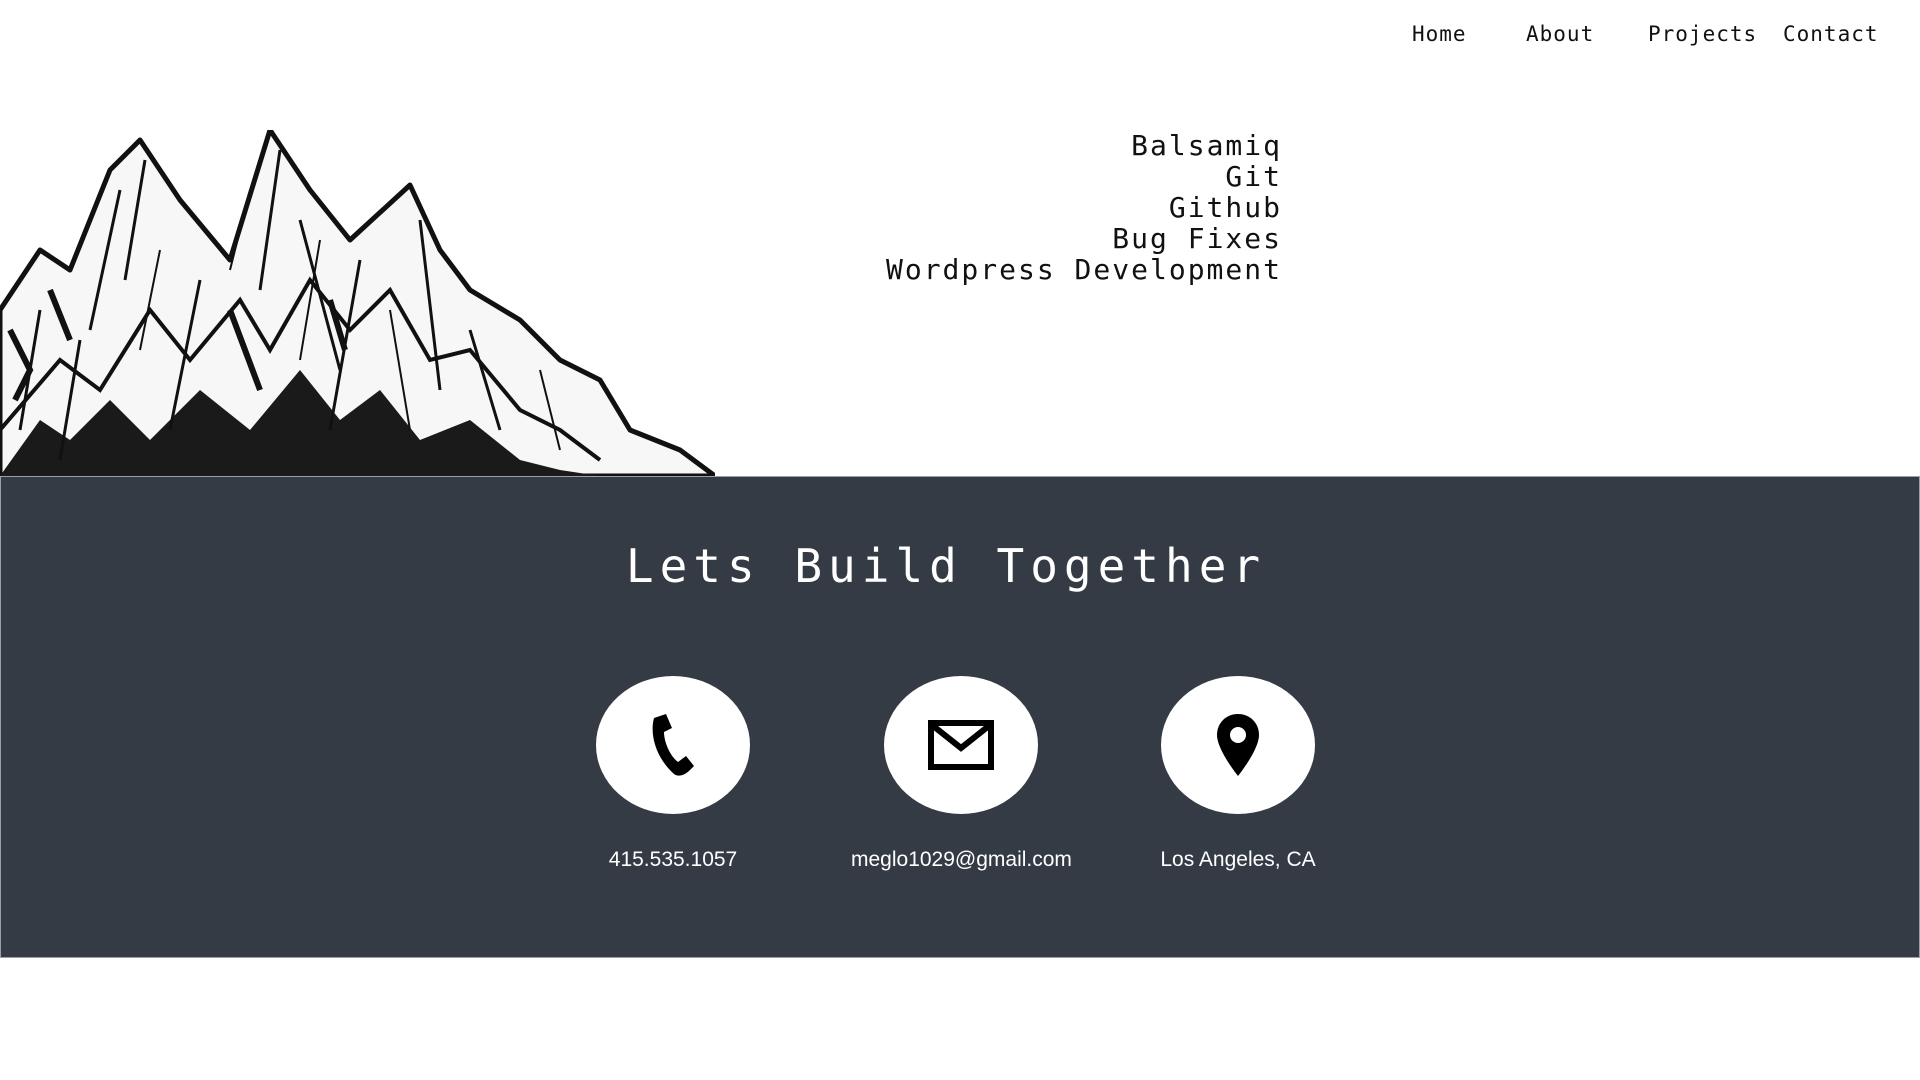  I want to click on phone-number: 415.535.1057, so click(673, 860).